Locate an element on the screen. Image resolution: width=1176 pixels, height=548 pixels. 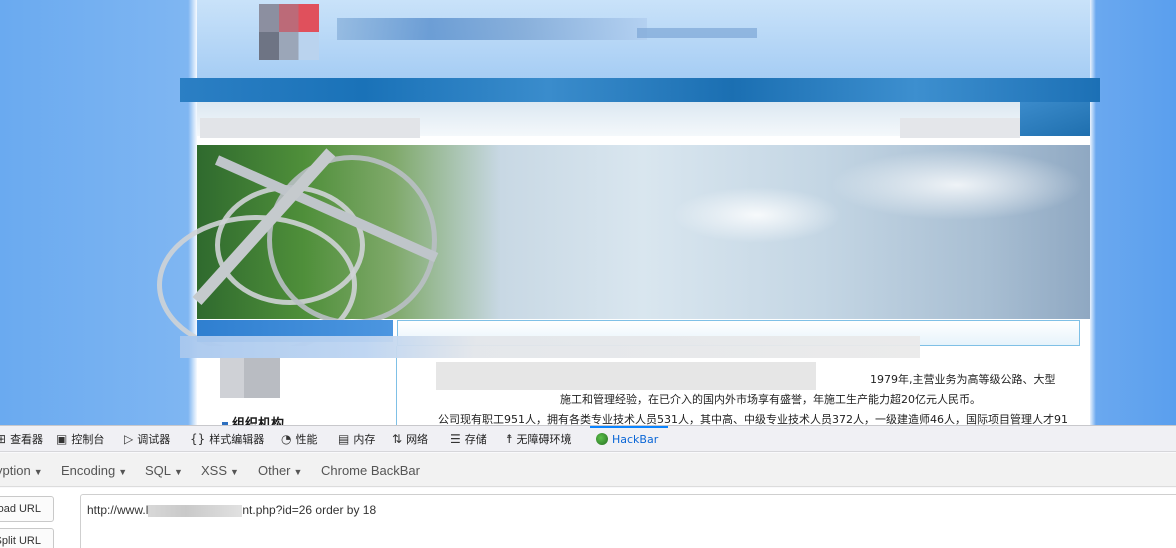
console-icon: ▣ is located at coordinates (62, 439).